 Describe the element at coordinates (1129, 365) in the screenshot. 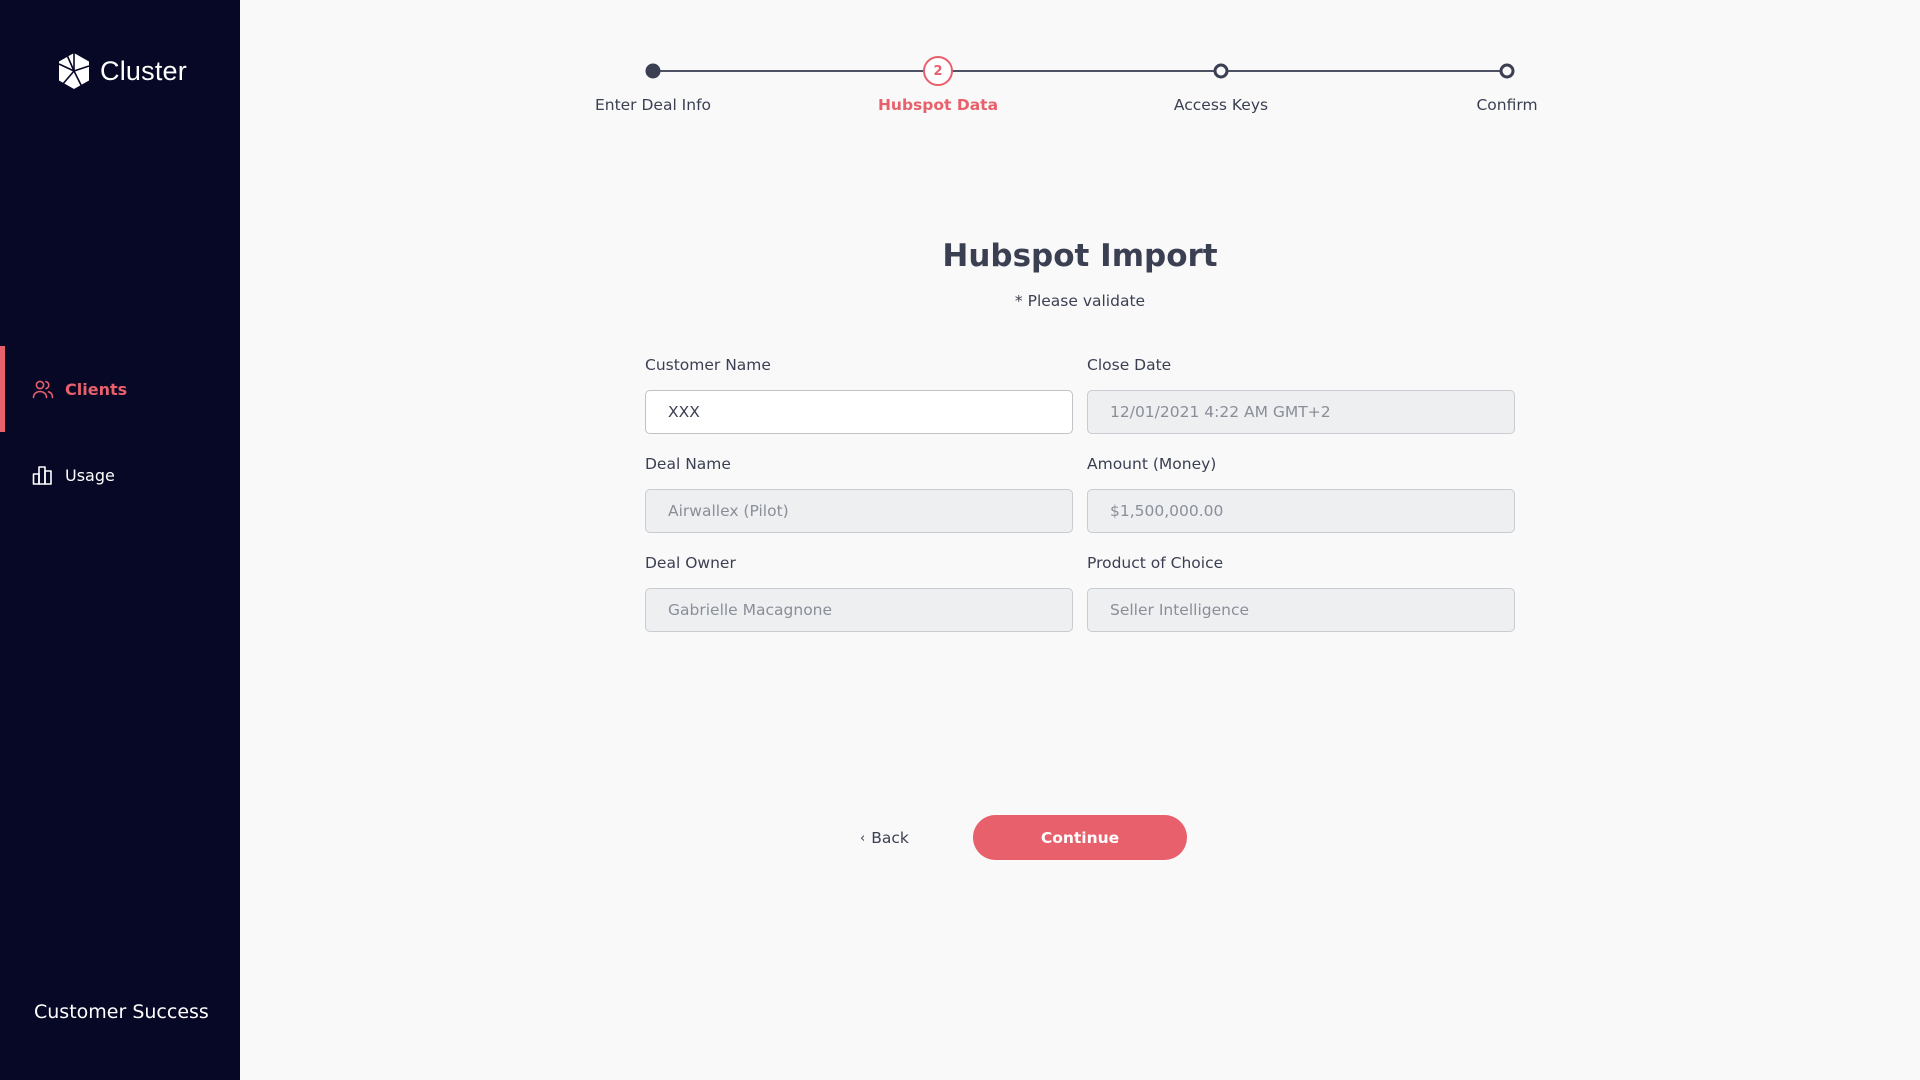

I see `field-label: Close Date` at that location.